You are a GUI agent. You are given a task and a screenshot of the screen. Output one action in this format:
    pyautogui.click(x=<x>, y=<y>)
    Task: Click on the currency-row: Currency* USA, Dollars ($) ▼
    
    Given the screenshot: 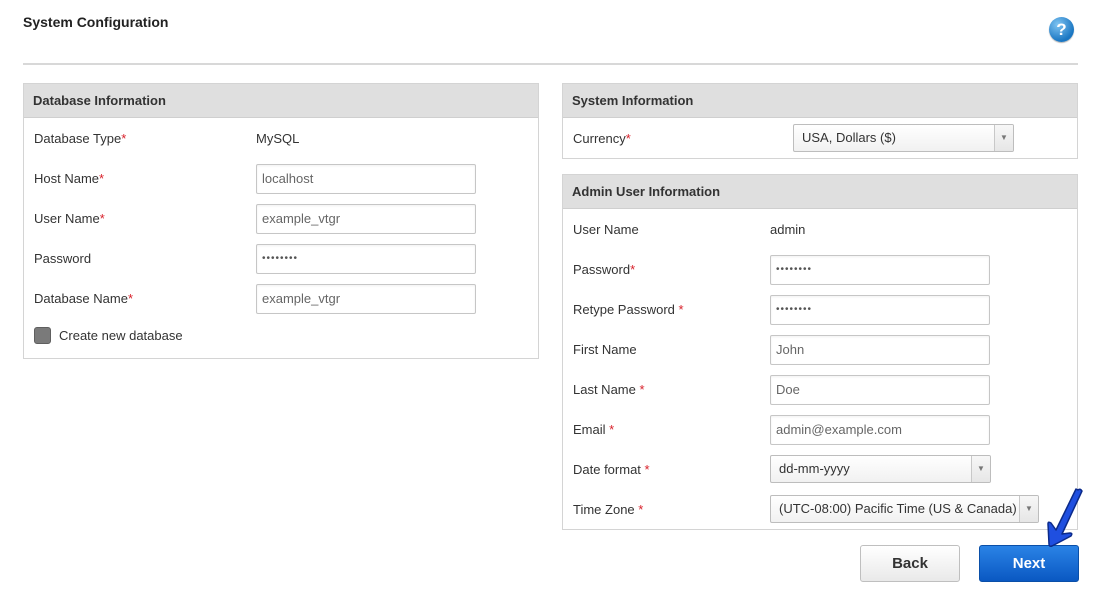 What is the action you would take?
    pyautogui.click(x=820, y=139)
    